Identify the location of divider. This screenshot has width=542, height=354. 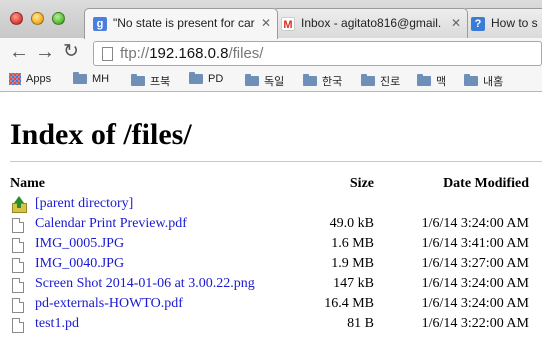
(276, 161).